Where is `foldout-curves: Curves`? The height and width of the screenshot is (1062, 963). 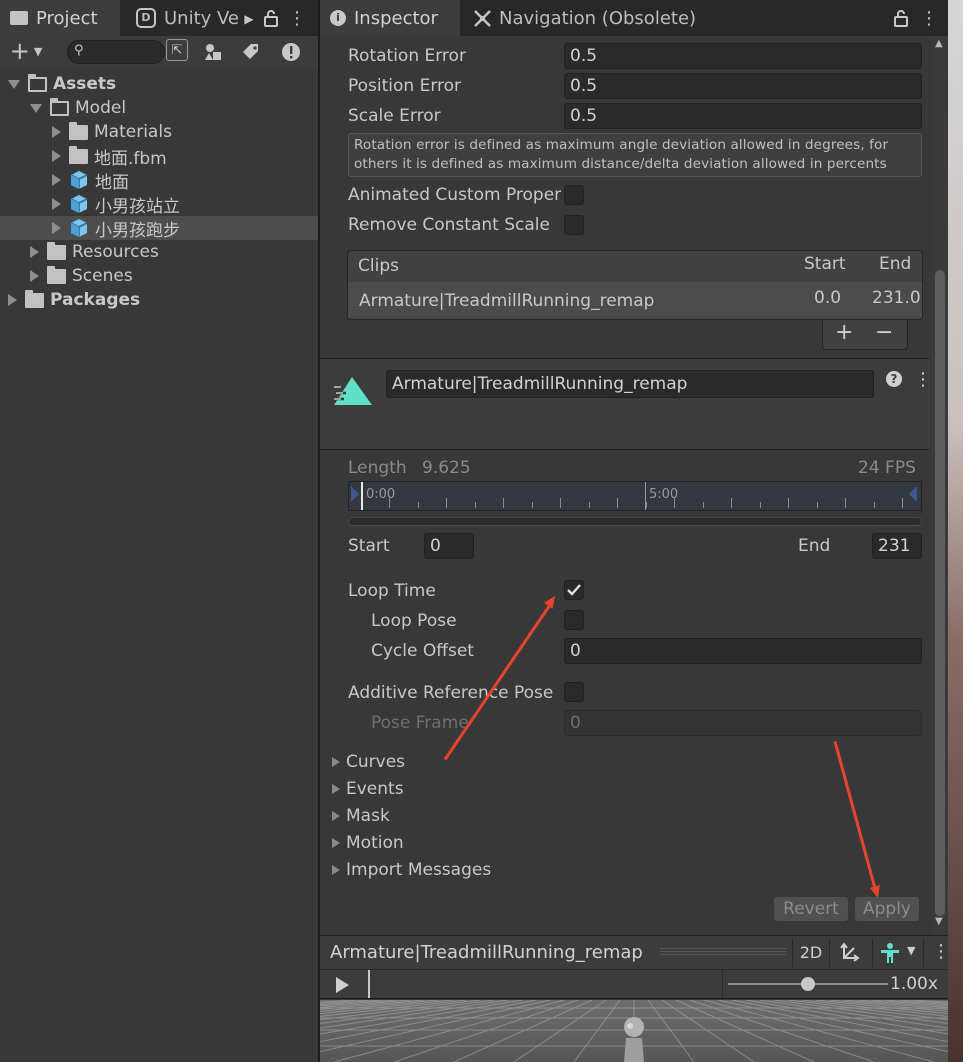
foldout-curves: Curves is located at coordinates (368, 762).